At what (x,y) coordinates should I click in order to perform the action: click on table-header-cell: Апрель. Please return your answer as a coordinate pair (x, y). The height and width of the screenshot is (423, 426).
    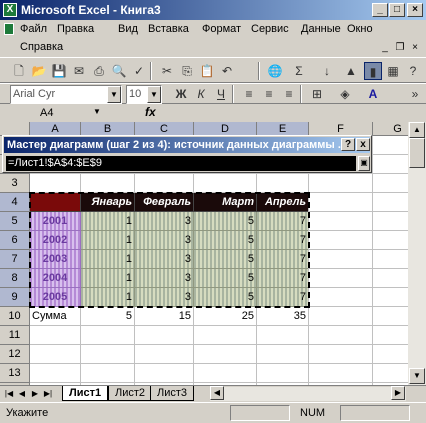
    Looking at the image, I should click on (283, 202).